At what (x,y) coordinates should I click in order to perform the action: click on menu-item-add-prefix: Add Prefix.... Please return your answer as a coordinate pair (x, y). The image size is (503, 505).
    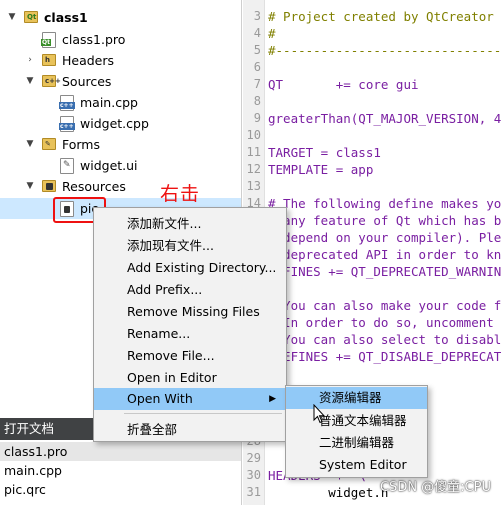
    Looking at the image, I should click on (190, 290).